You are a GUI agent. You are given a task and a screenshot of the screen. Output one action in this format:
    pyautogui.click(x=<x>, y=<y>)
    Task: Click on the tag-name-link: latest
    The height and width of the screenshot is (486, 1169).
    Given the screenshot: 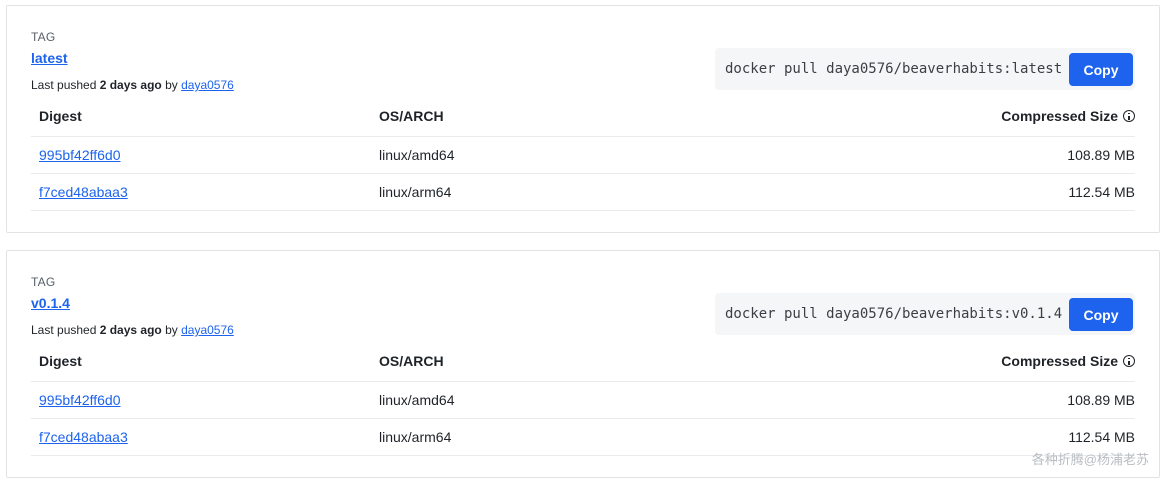 What is the action you would take?
    pyautogui.click(x=49, y=58)
    